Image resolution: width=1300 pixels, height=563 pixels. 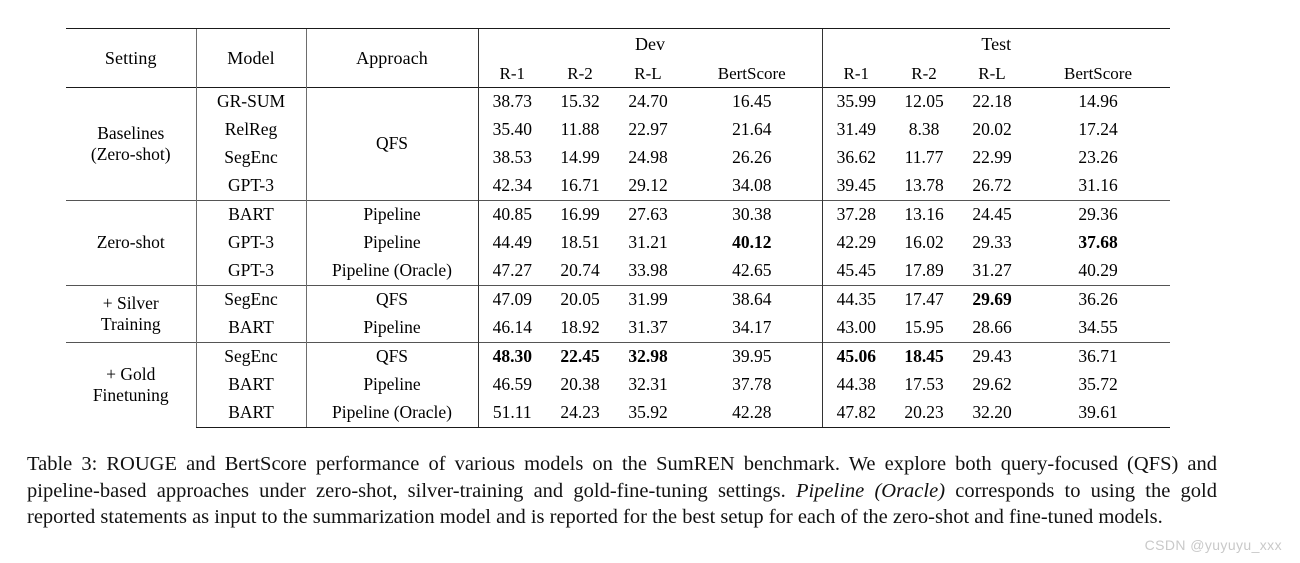 I want to click on cell-dev-r2: 11.88, so click(x=580, y=129).